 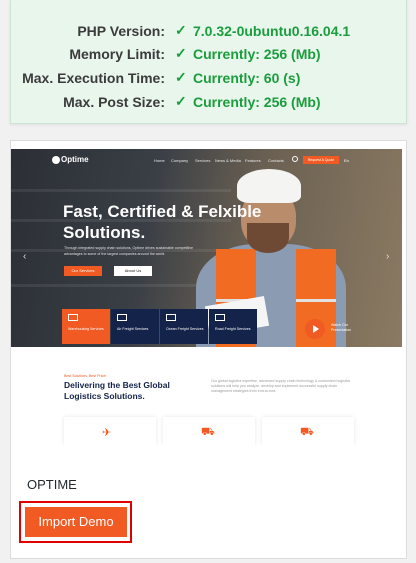 What do you see at coordinates (253, 160) in the screenshot?
I see `preview-nav-item: Features` at bounding box center [253, 160].